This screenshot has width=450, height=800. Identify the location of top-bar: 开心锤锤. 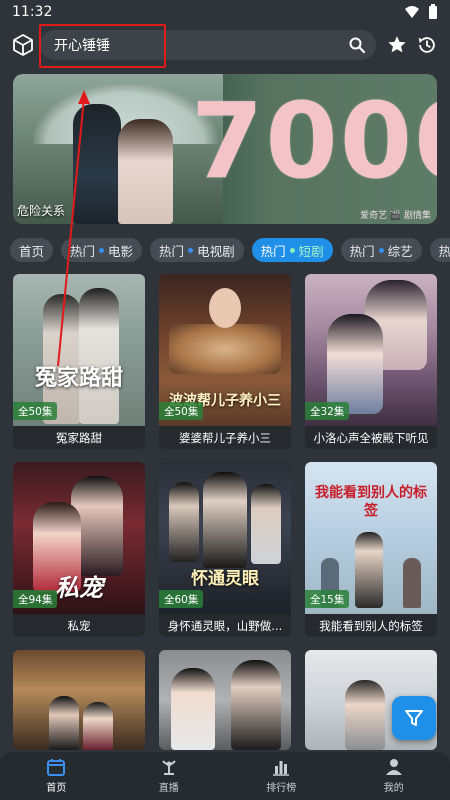
(225, 46).